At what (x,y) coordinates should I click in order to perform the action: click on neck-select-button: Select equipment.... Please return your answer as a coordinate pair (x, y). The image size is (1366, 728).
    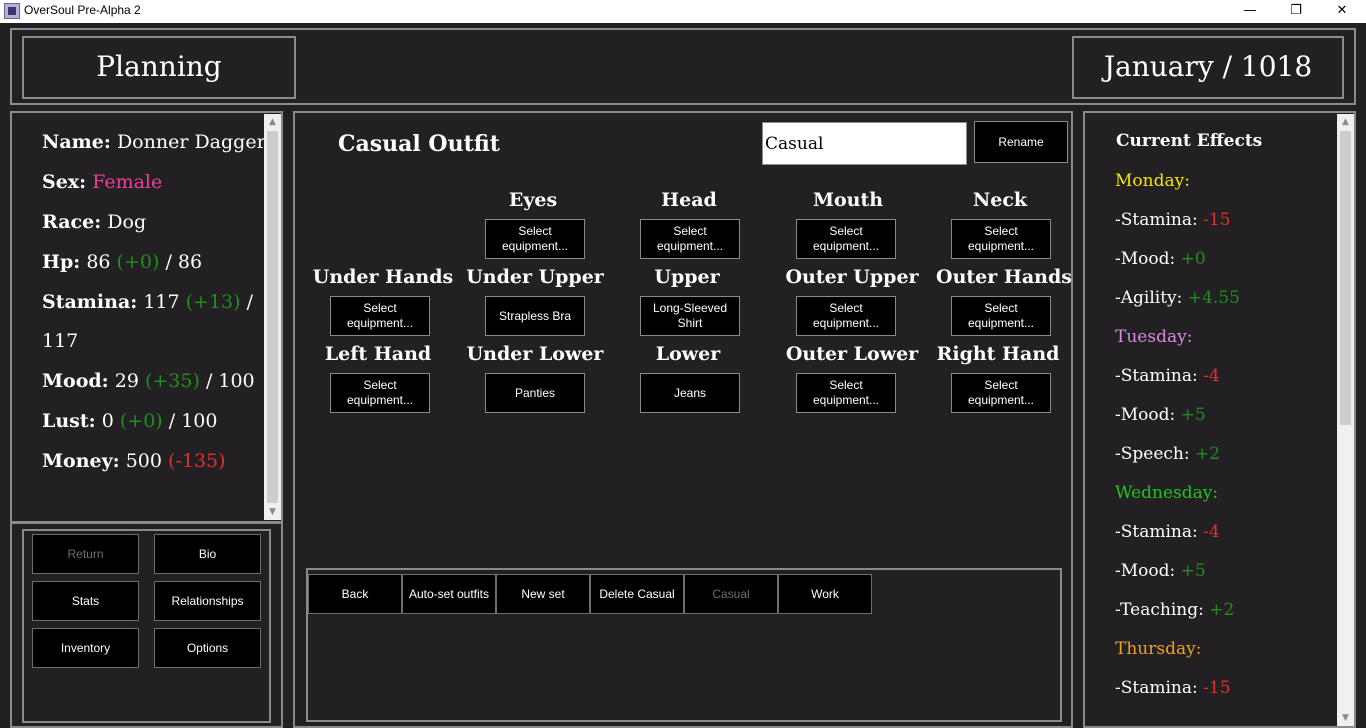
    Looking at the image, I should click on (1001, 239).